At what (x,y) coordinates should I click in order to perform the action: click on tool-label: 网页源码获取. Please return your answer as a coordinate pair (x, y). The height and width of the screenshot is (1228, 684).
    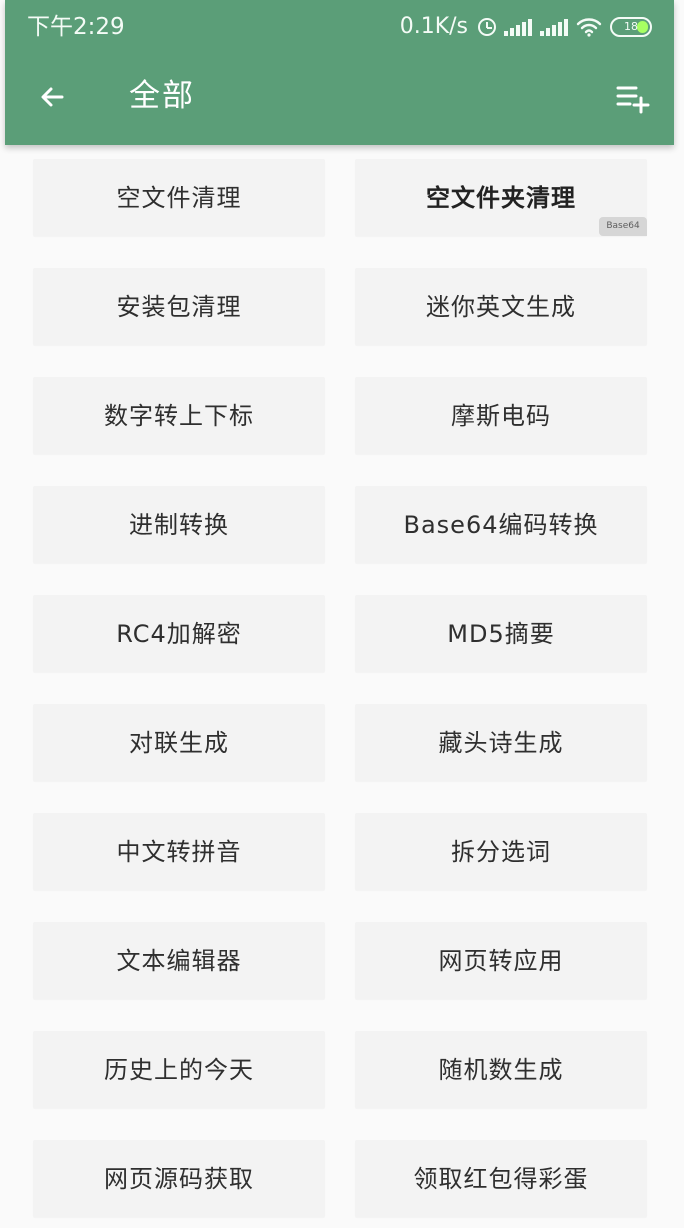
    Looking at the image, I should click on (179, 1178).